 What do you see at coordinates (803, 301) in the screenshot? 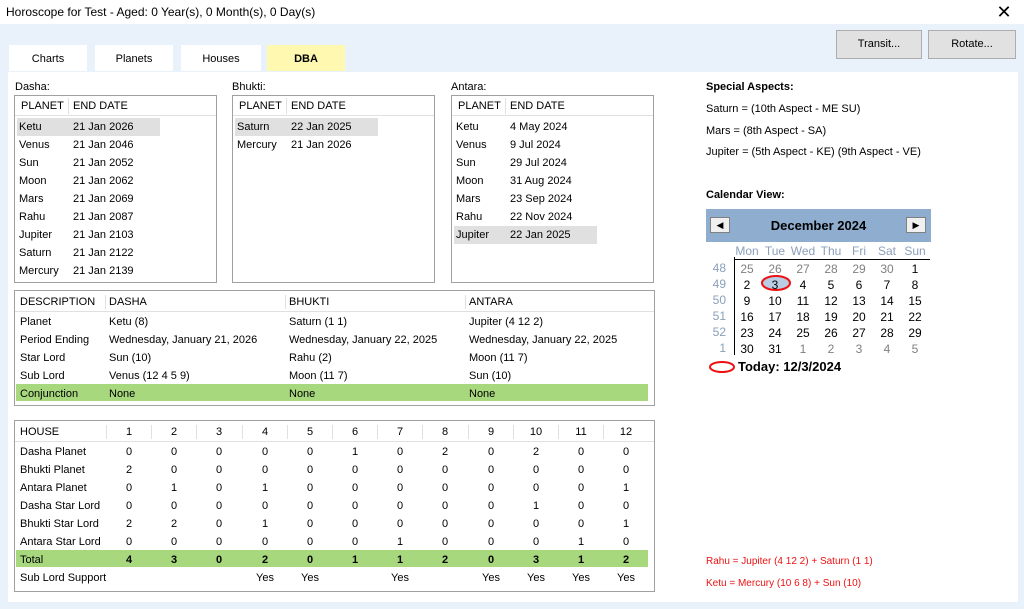
I see `calendar-day: 11` at bounding box center [803, 301].